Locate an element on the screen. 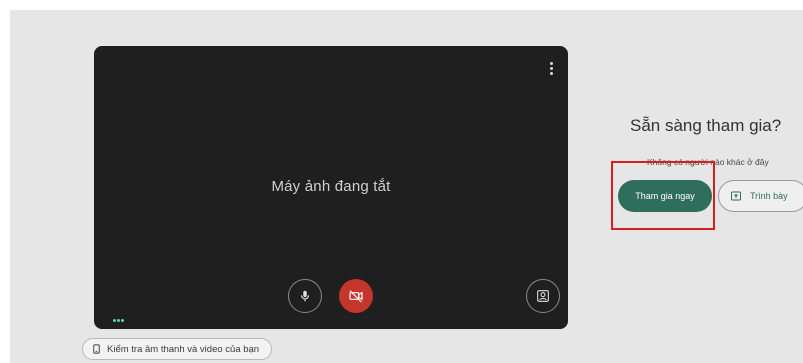 This screenshot has height=363, width=803. visual-effects-button is located at coordinates (543, 296).